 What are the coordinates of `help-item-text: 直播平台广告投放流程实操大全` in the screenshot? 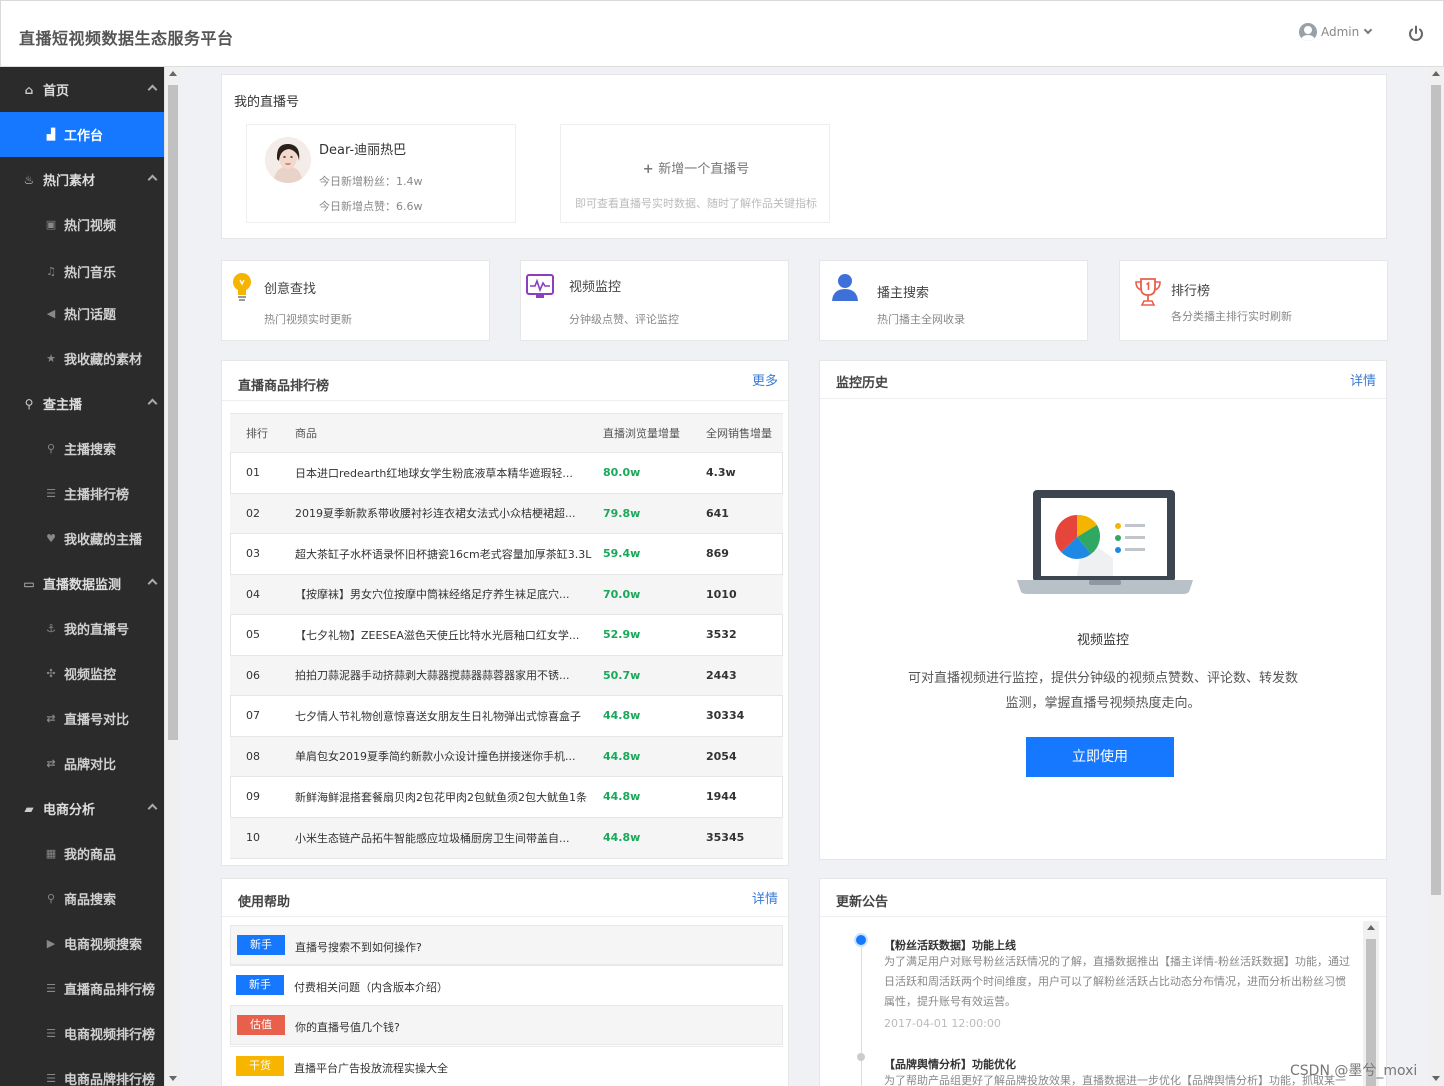 It's located at (371, 1068).